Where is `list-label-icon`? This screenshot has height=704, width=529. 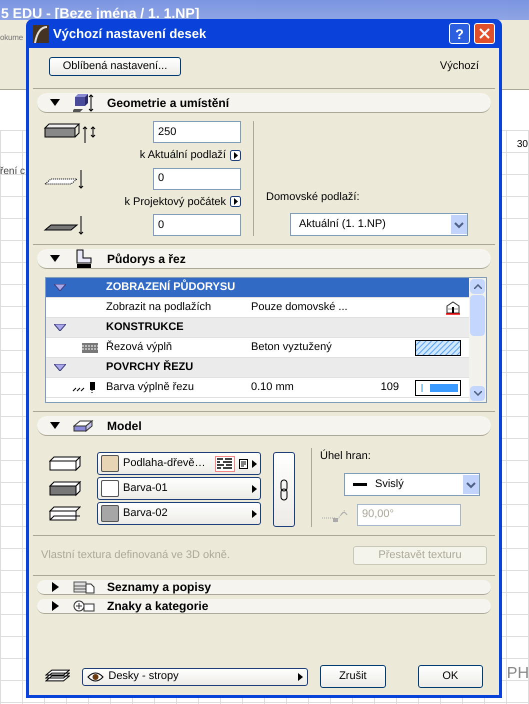
list-label-icon is located at coordinates (84, 587).